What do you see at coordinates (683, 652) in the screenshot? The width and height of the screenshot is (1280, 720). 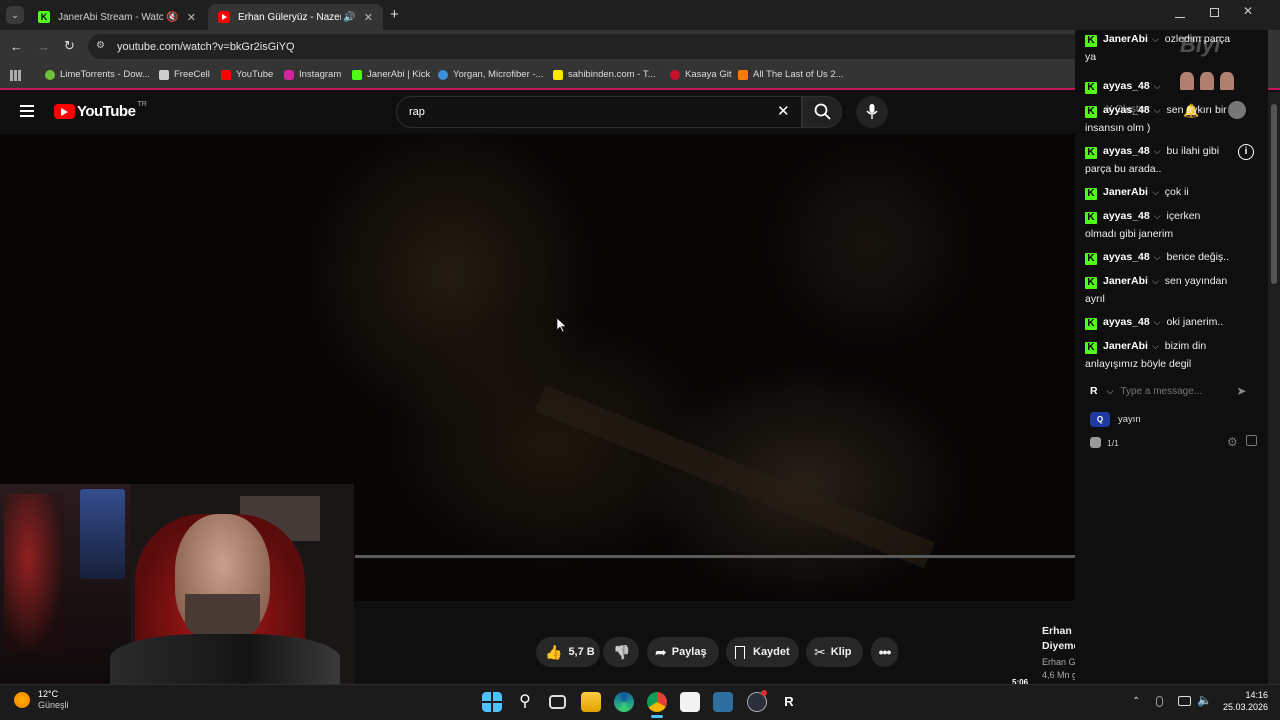 I see `share-button: ➦ Paylaş` at bounding box center [683, 652].